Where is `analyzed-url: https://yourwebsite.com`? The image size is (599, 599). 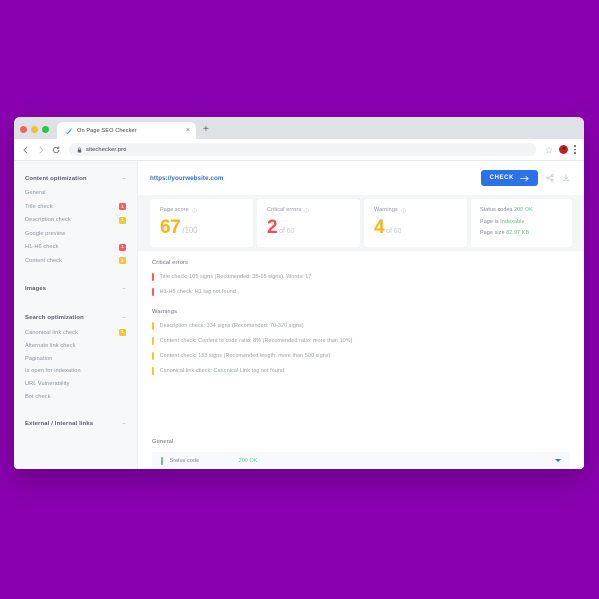 analyzed-url: https://yourwebsite.com is located at coordinates (311, 178).